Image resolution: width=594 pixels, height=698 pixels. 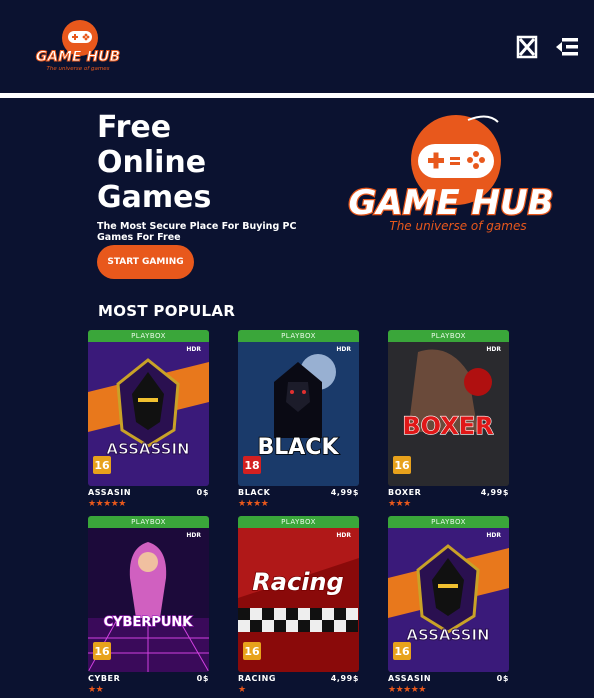 I want to click on star-rating: ★★★★, so click(x=253, y=503).